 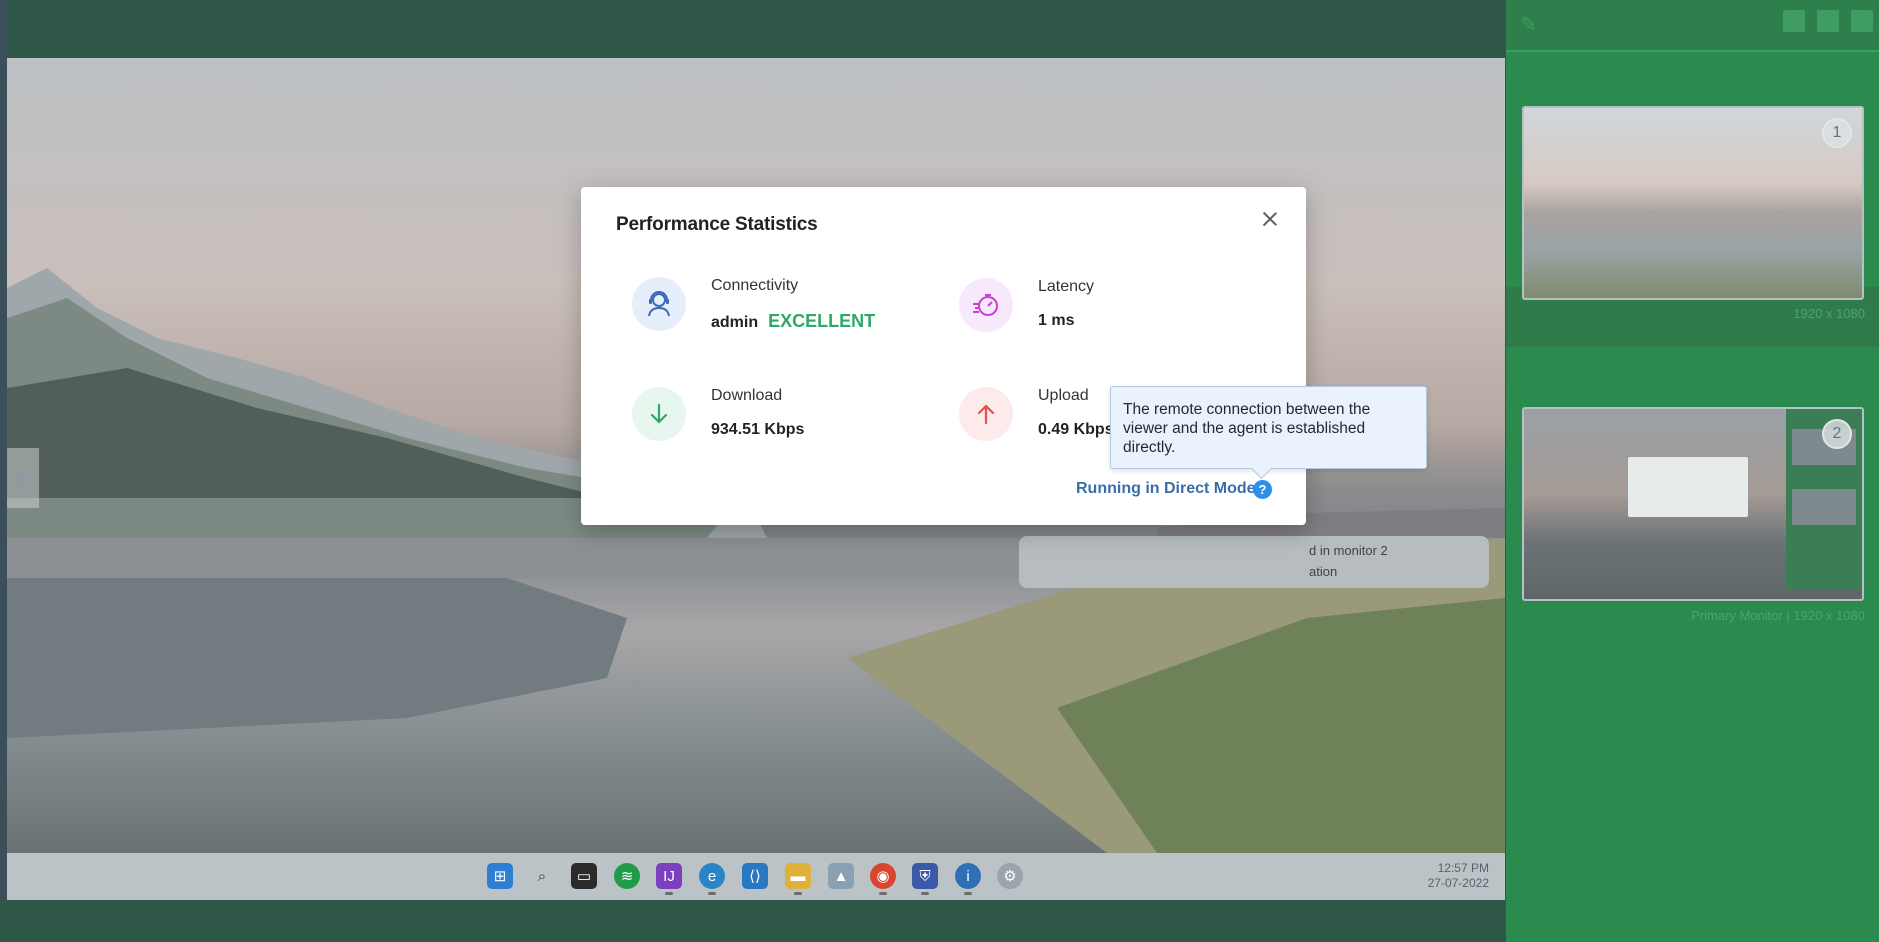 What do you see at coordinates (1348, 550) in the screenshot?
I see `notification-line-1: d in monitor 2` at bounding box center [1348, 550].